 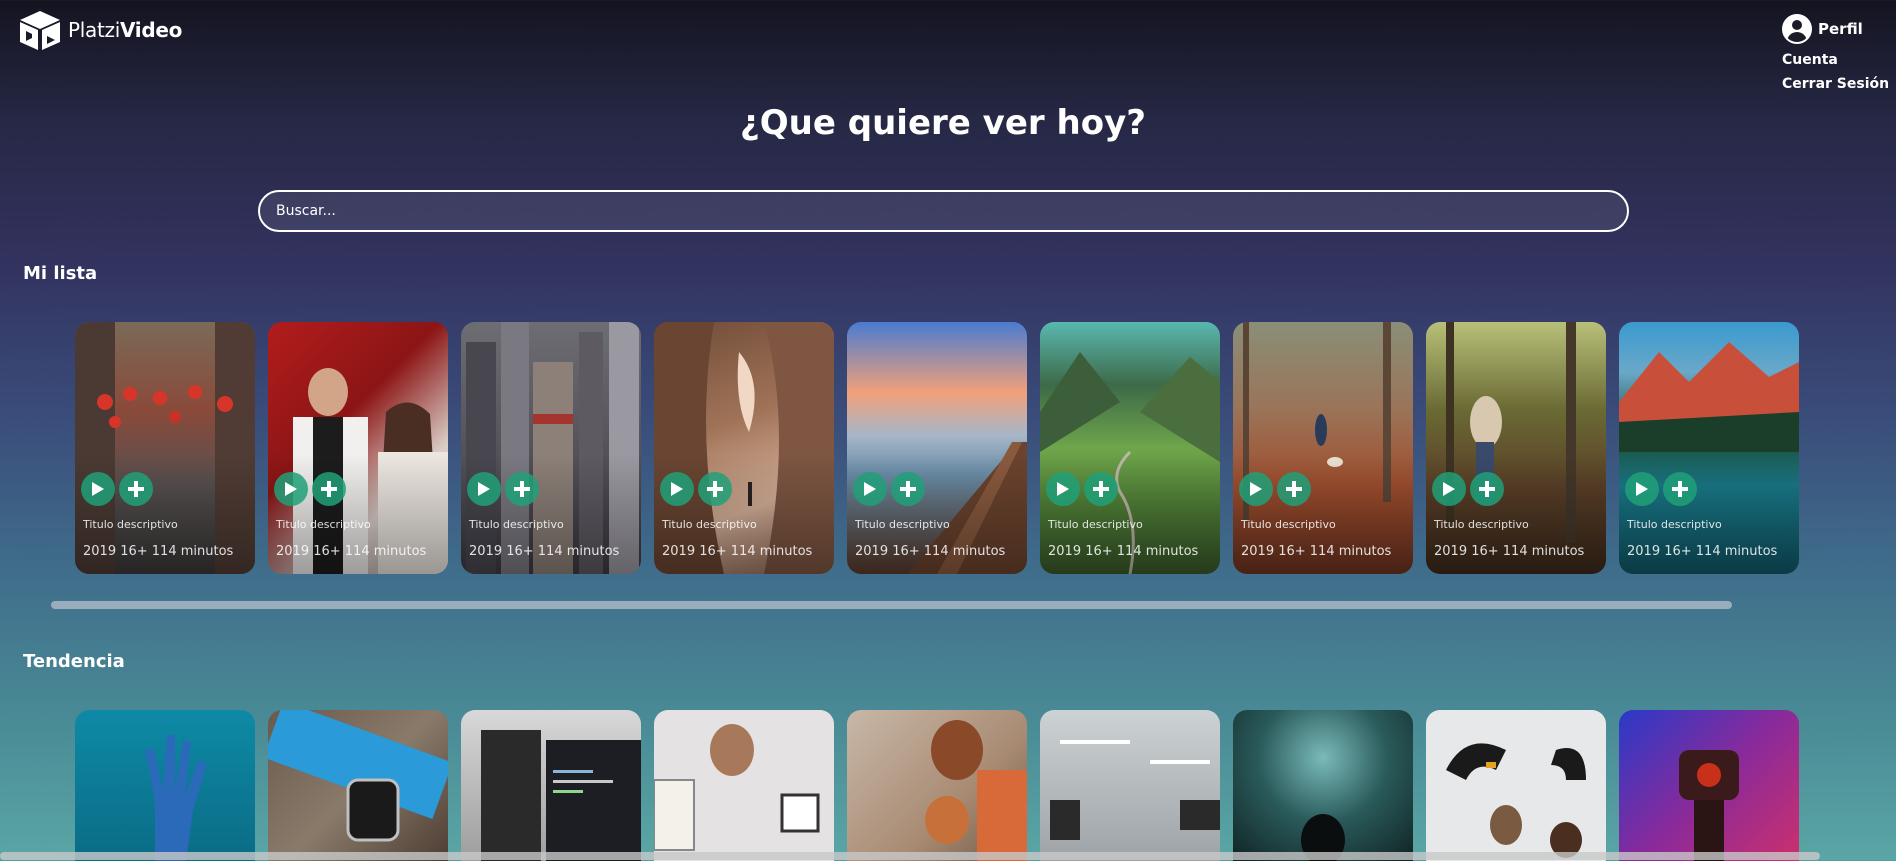 I want to click on carousel-scrollbar, so click(x=891, y=605).